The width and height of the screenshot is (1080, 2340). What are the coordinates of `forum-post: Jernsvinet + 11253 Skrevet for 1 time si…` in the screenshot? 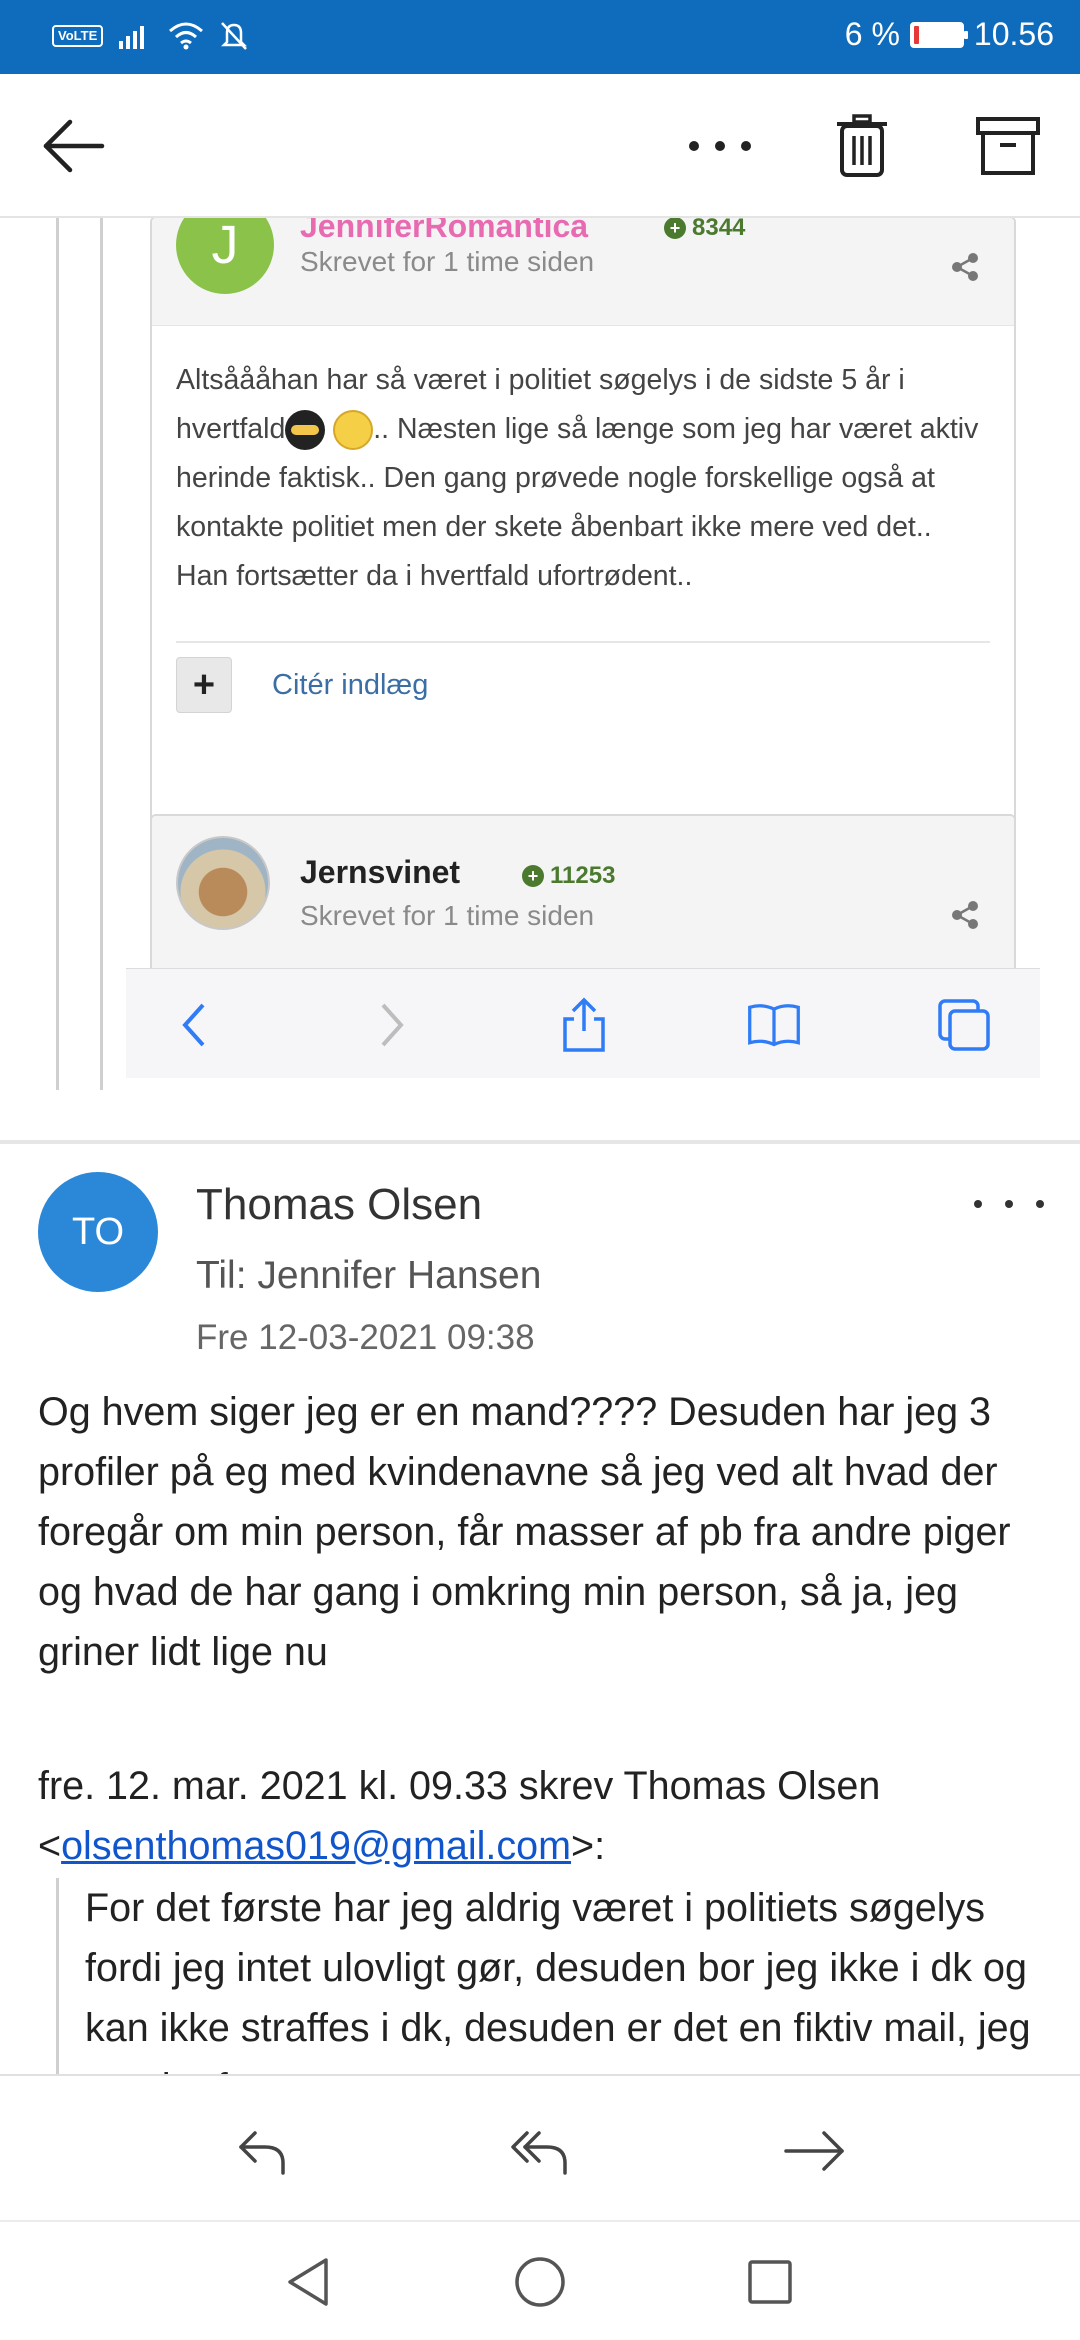 It's located at (583, 899).